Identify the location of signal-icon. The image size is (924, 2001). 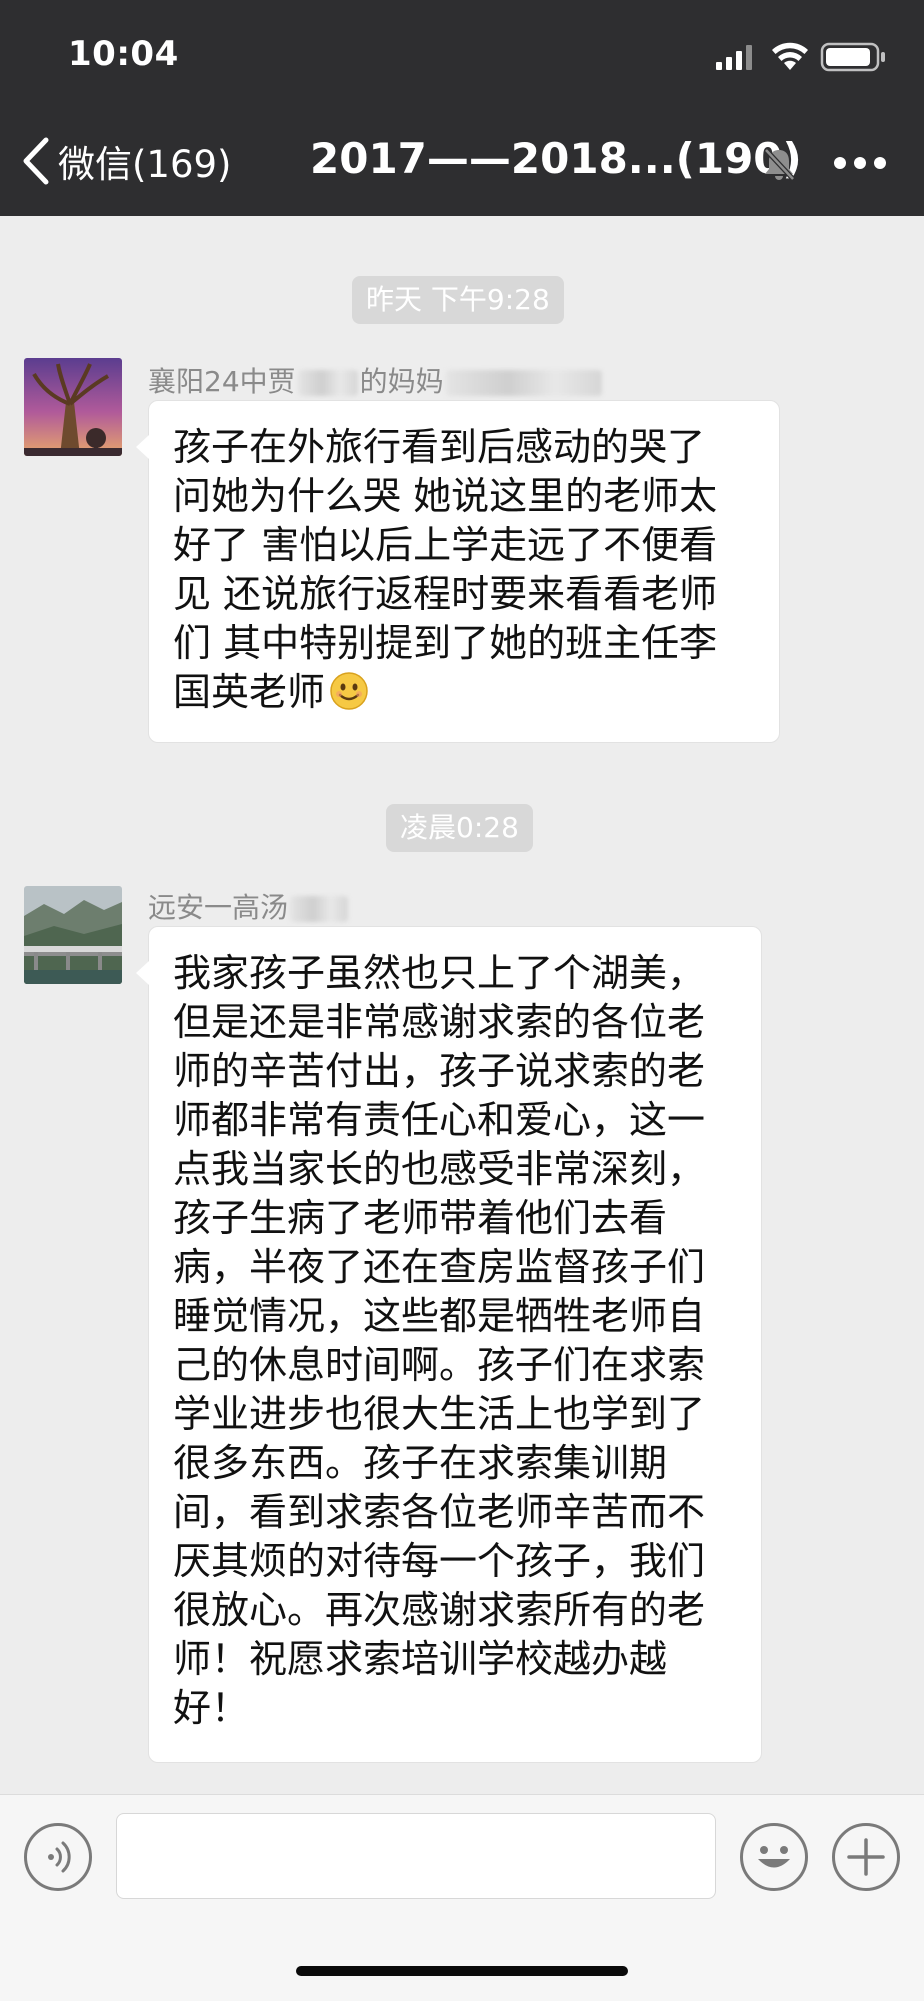
(734, 57).